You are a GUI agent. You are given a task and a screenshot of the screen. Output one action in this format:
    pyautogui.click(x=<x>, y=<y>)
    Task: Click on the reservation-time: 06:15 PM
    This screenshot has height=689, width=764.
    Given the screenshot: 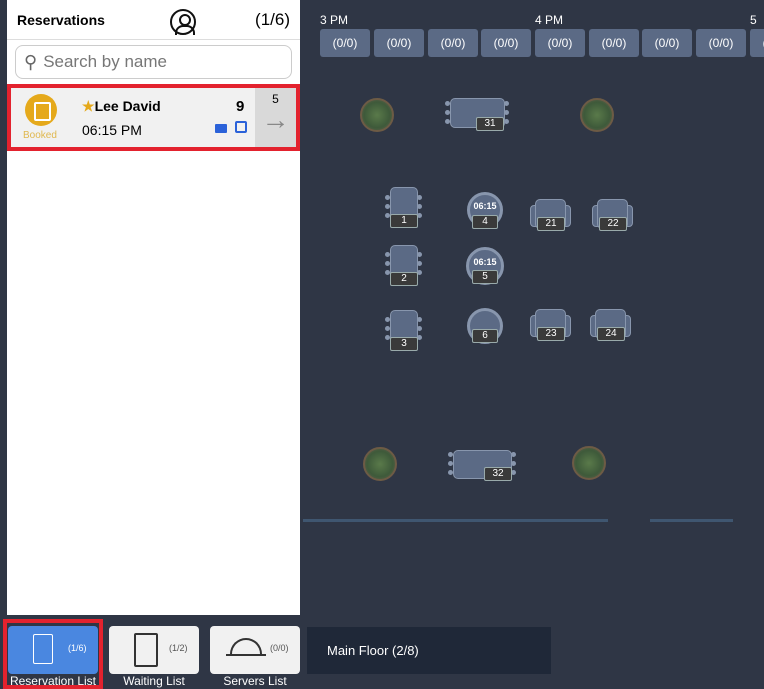 What is the action you would take?
    pyautogui.click(x=112, y=130)
    